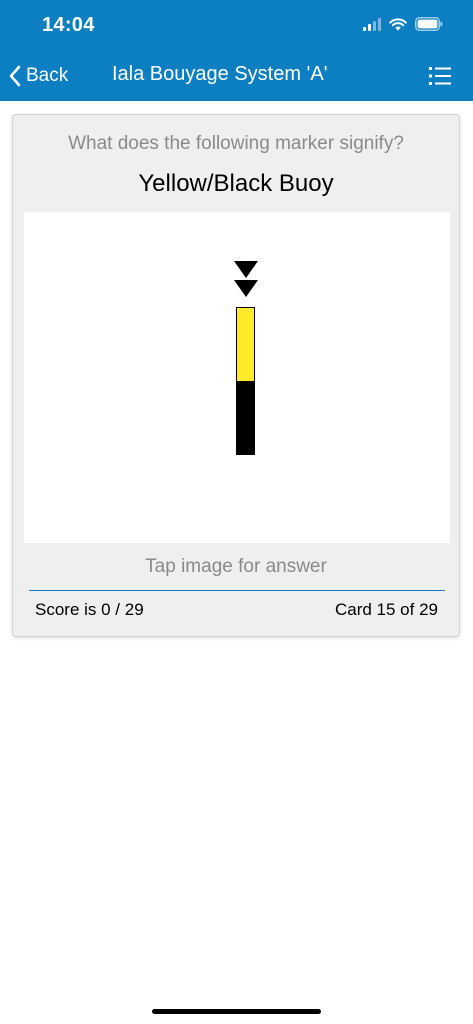 The image size is (473, 1024). What do you see at coordinates (15, 76) in the screenshot?
I see `chevron-left-icon` at bounding box center [15, 76].